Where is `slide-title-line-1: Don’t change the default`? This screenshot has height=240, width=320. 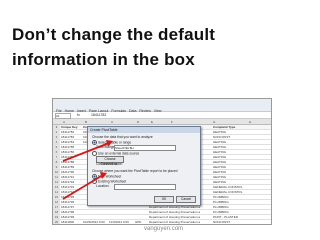
slide-title-line-1: Don’t change the default is located at coordinates (114, 34).